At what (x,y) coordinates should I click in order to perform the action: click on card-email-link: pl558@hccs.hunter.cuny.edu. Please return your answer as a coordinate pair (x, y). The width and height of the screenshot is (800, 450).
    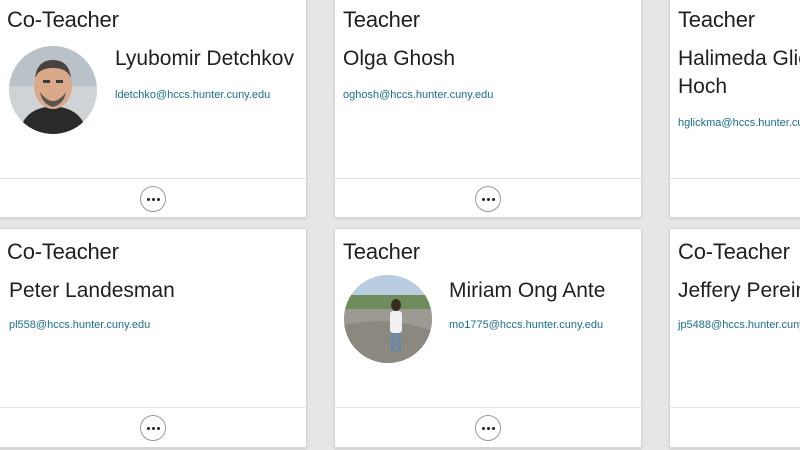
    Looking at the image, I should click on (79, 325).